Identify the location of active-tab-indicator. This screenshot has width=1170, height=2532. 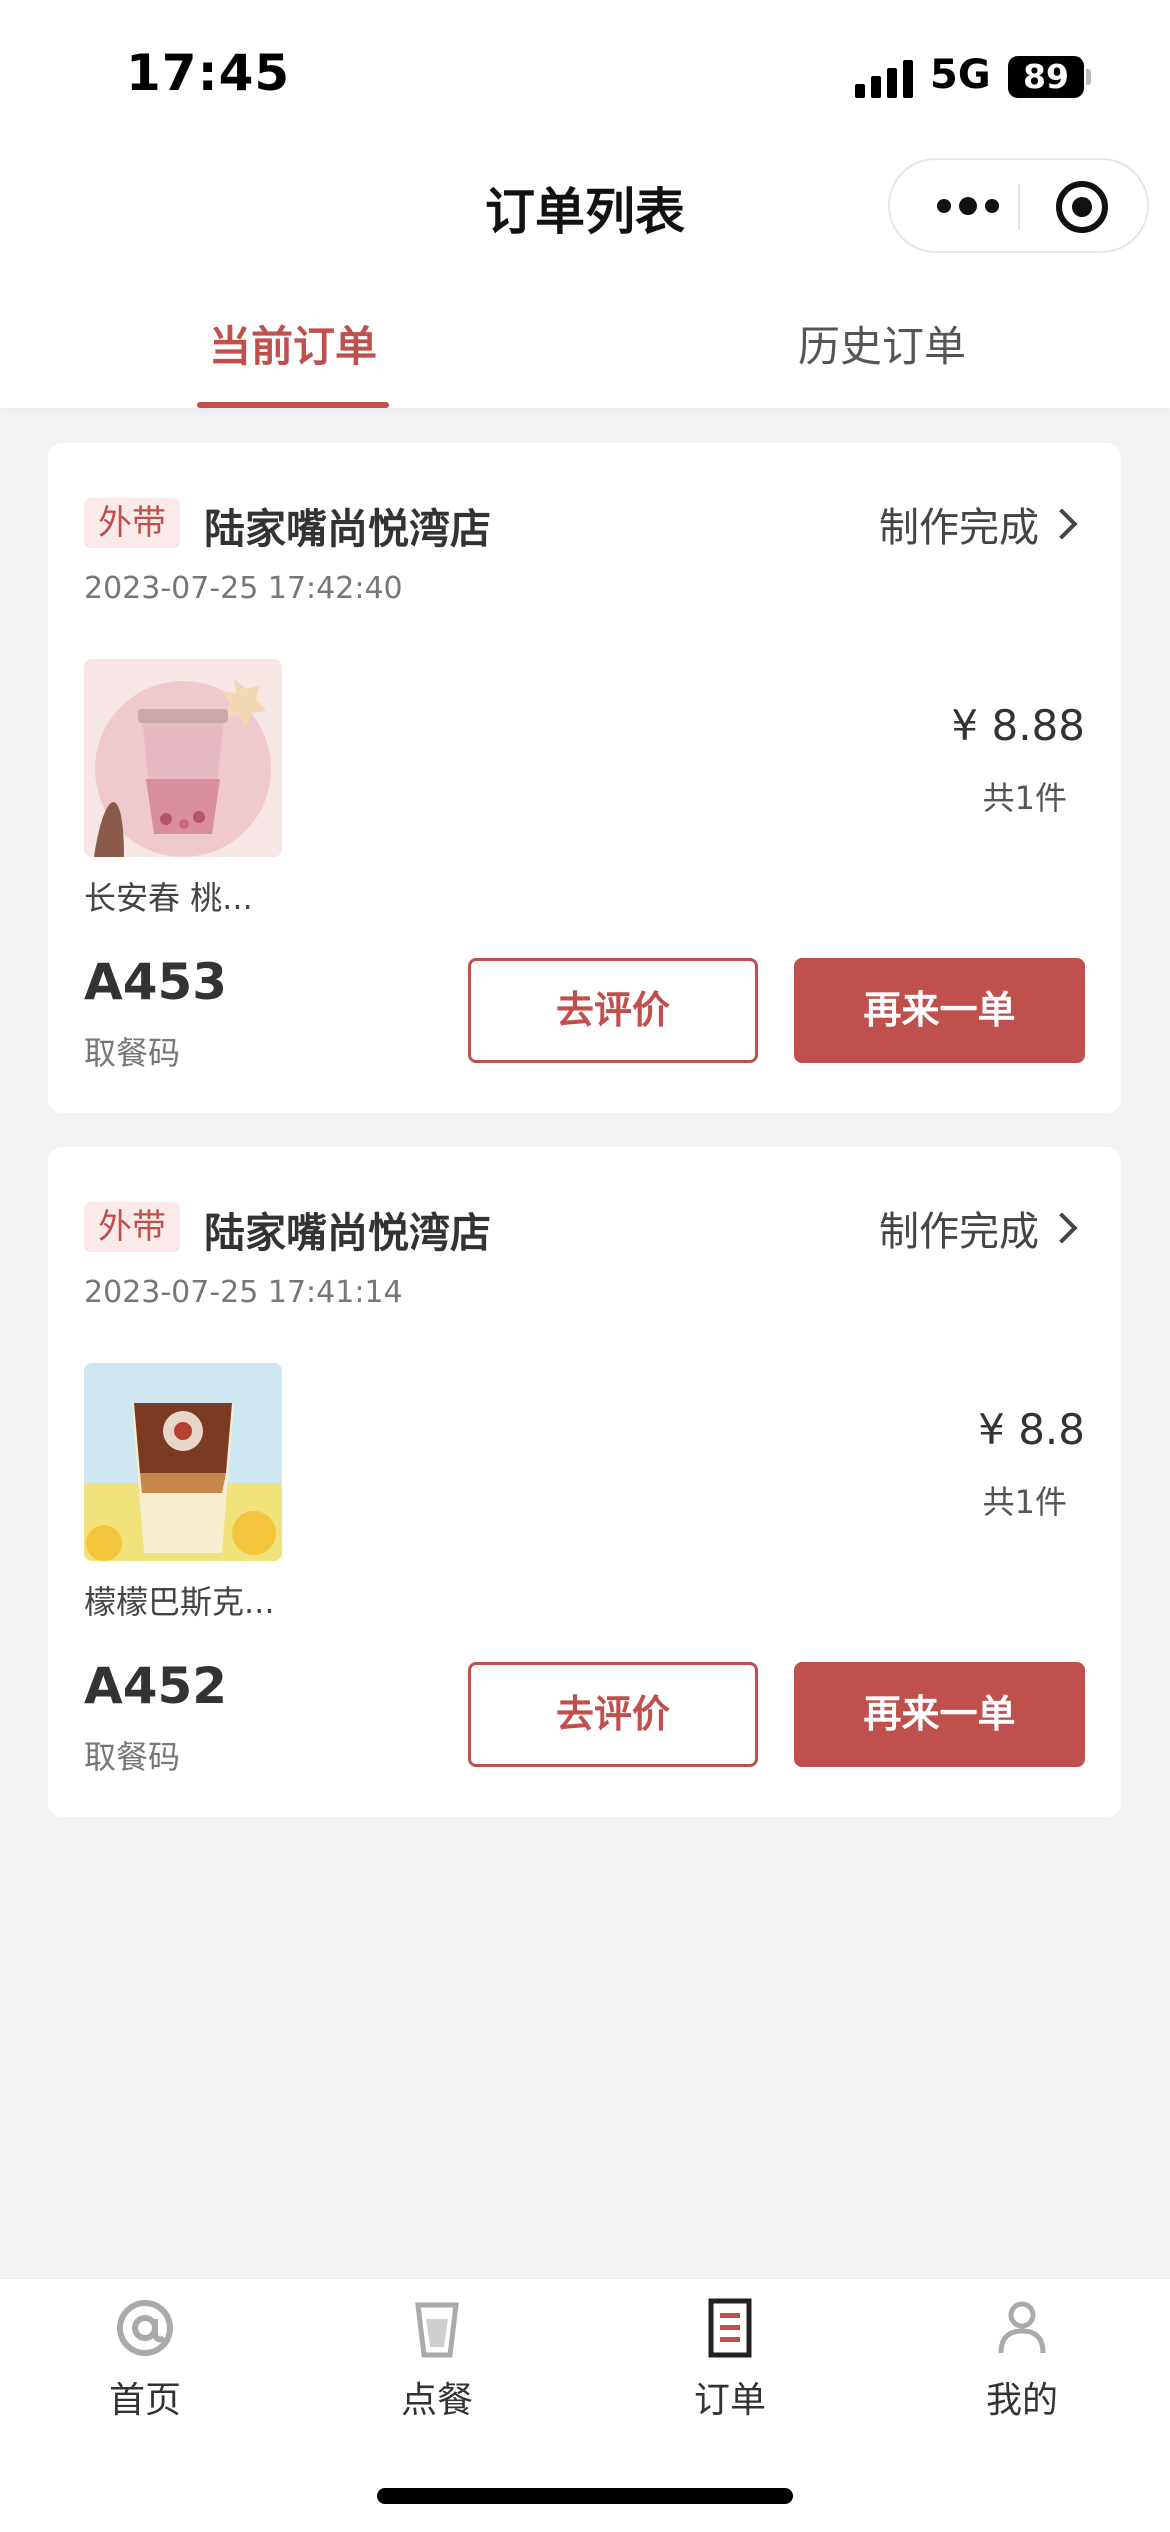
(293, 405).